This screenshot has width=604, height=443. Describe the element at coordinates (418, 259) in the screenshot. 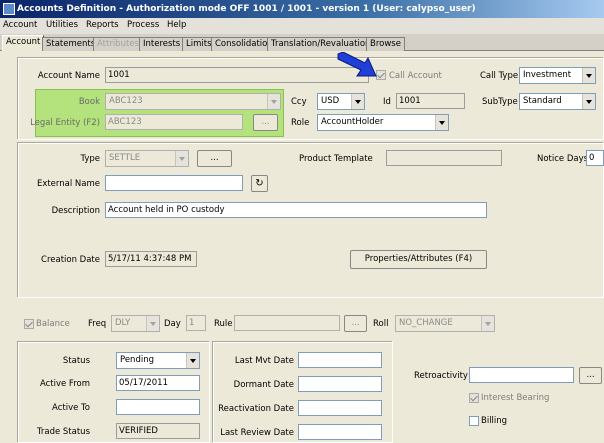

I see `properties-attributes-button: Properties/Attributes (F4)` at that location.